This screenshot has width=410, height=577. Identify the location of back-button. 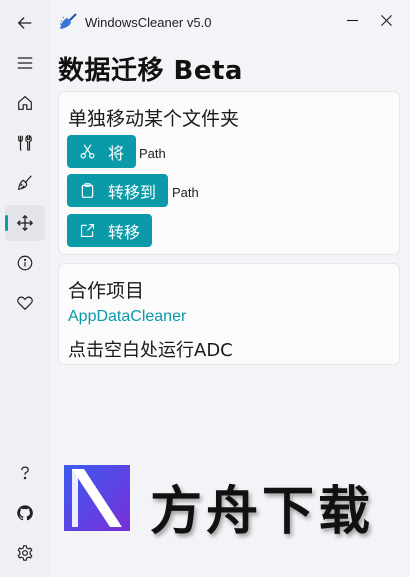
(25, 23).